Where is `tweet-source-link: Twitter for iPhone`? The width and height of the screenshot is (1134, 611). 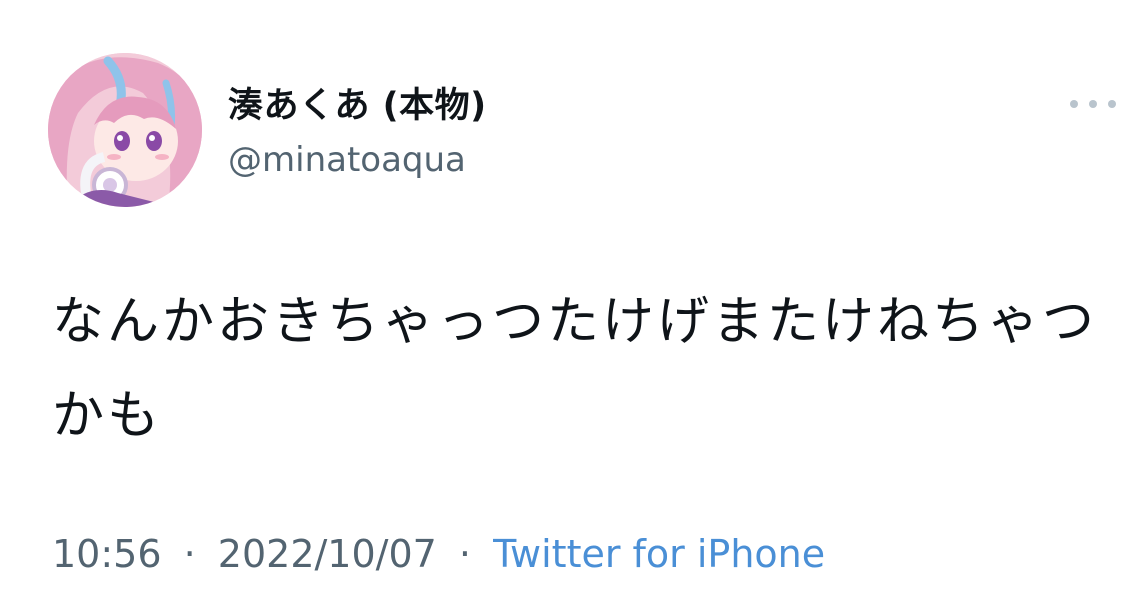
tweet-source-link: Twitter for iPhone is located at coordinates (659, 554).